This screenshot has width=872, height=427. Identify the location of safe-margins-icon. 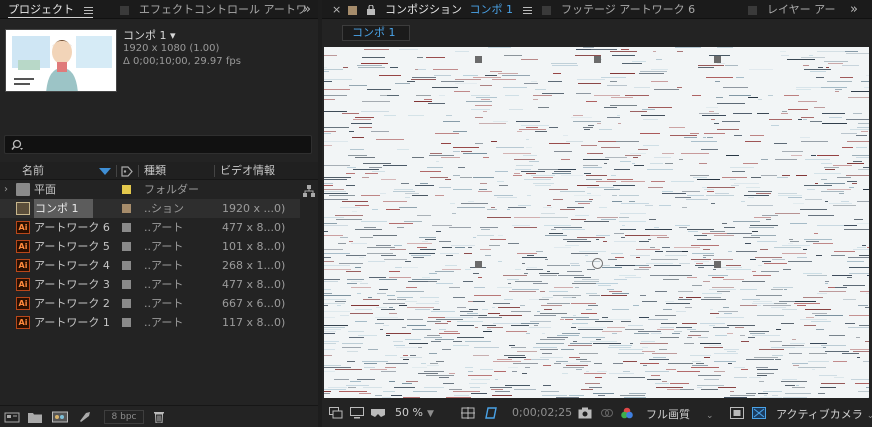
(468, 413).